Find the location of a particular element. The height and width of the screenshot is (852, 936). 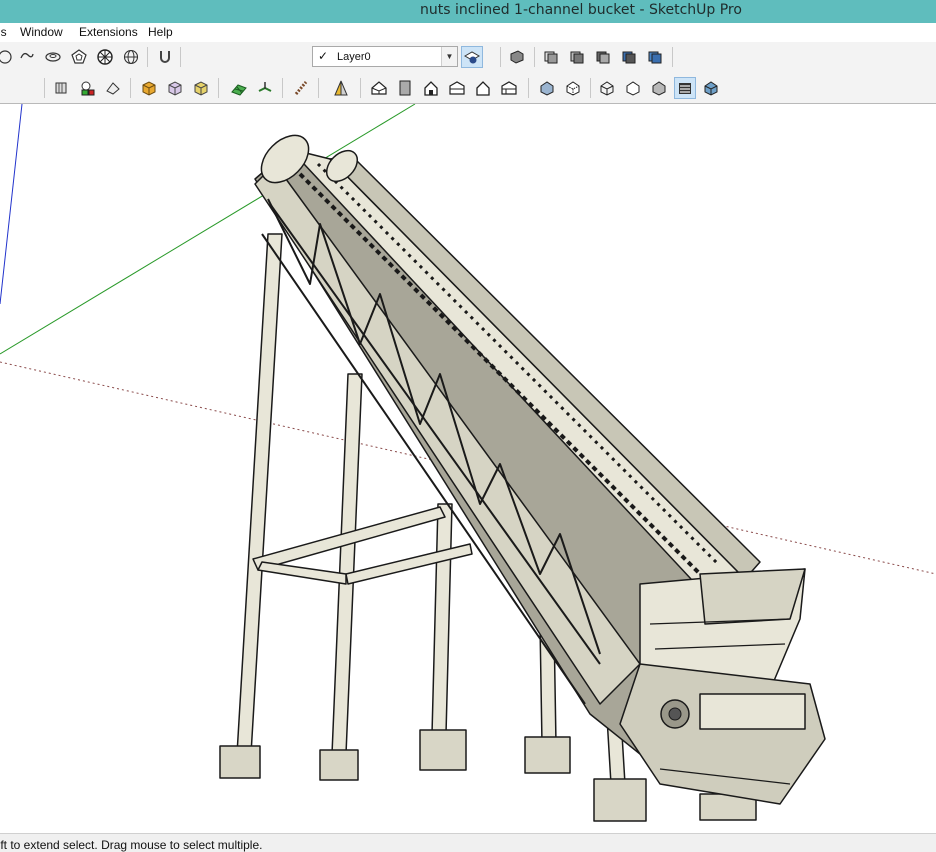

toolbar-top: ✓ Layer0 ▼ is located at coordinates (468, 58).